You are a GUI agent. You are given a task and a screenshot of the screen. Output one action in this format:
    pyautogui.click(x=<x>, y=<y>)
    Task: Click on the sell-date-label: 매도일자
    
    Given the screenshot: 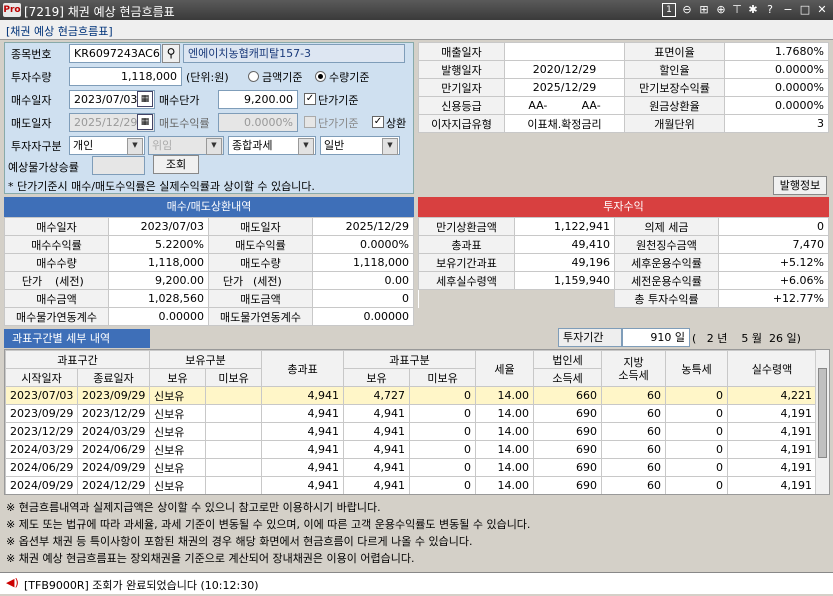 What is the action you would take?
    pyautogui.click(x=31, y=123)
    